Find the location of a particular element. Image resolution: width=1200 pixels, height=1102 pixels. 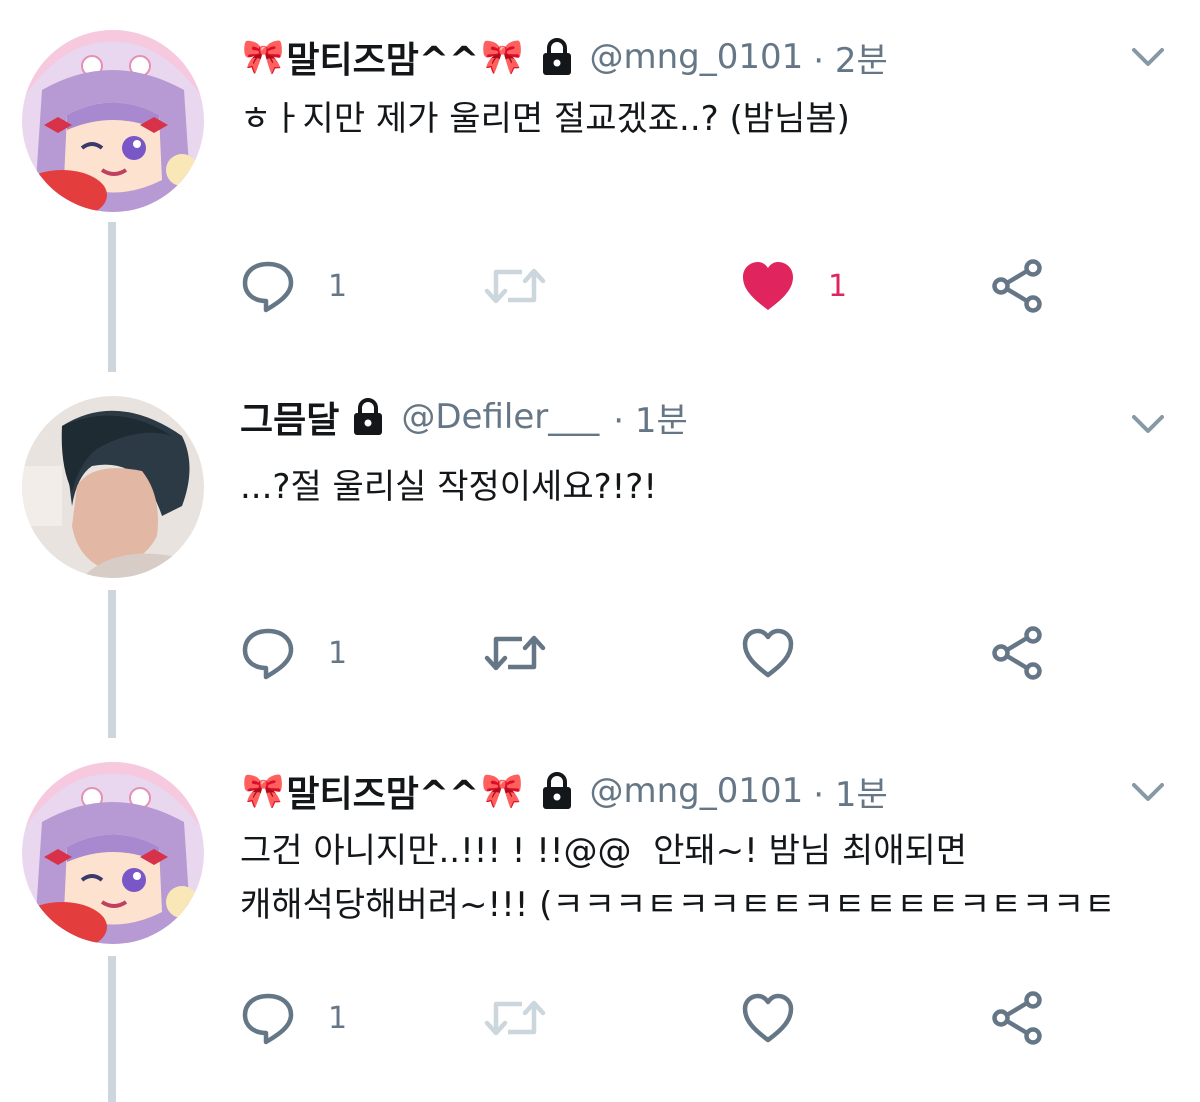

timestamp: · 2분 is located at coordinates (850, 57).